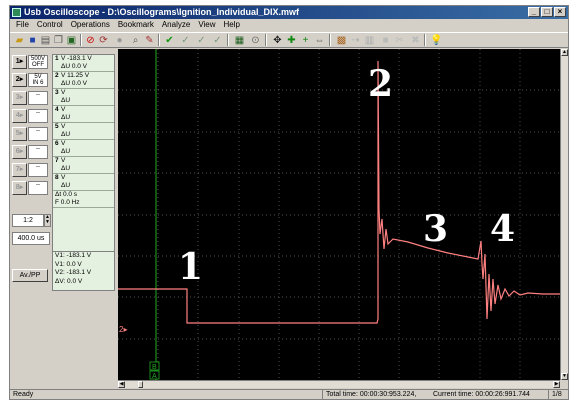 The height and width of the screenshot is (406, 577). Describe the element at coordinates (206, 25) in the screenshot. I see `menu-view: View` at that location.